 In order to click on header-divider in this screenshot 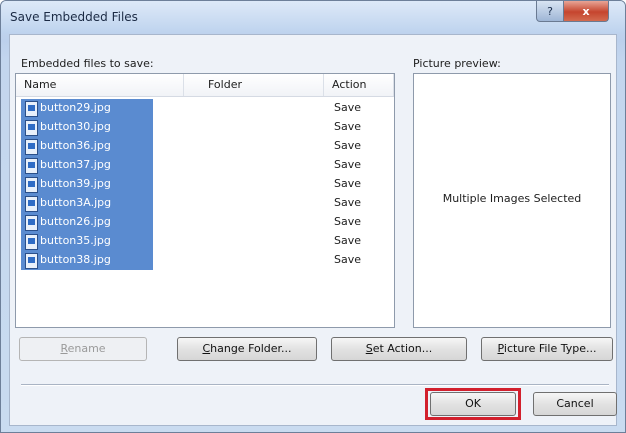, I will do `click(205, 96)`.